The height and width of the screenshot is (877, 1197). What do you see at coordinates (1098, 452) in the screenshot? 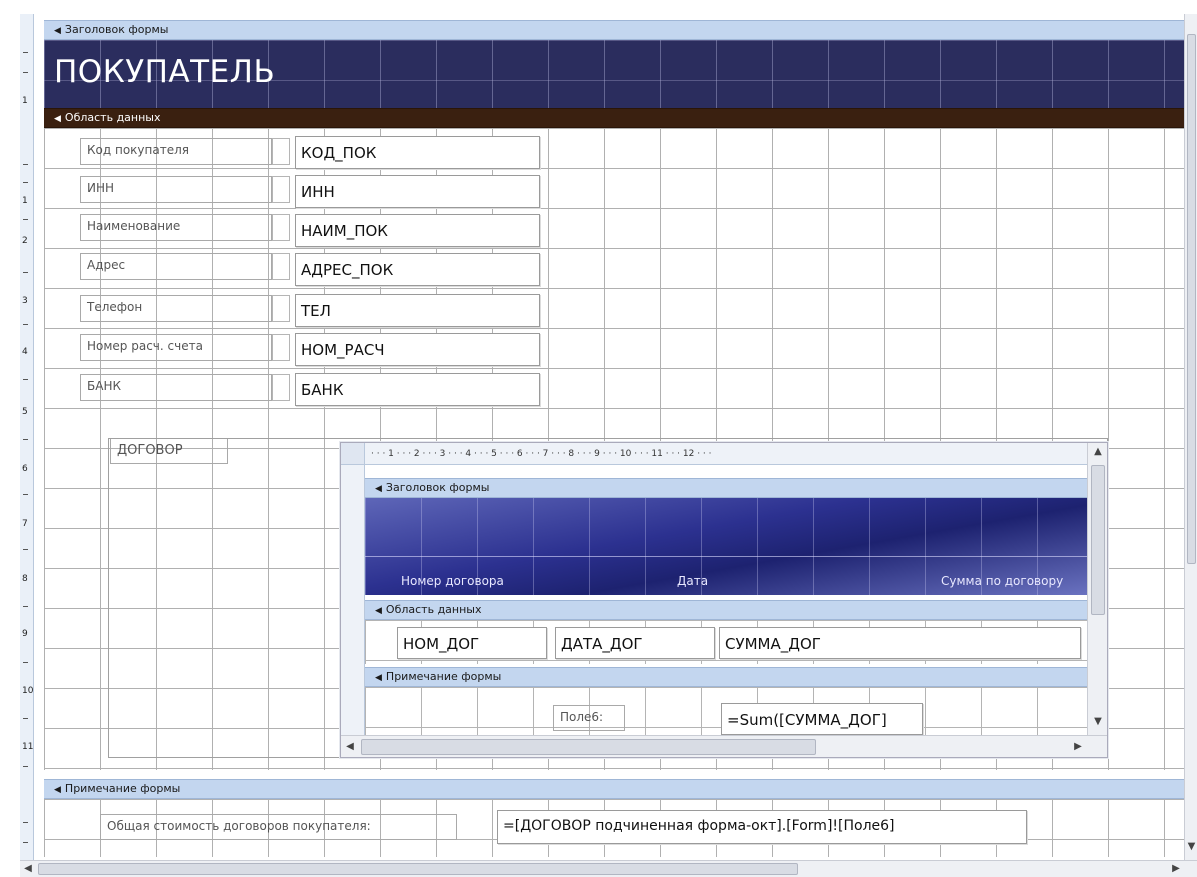
I see `scroll-up-arrow-icon: ▲` at bounding box center [1098, 452].